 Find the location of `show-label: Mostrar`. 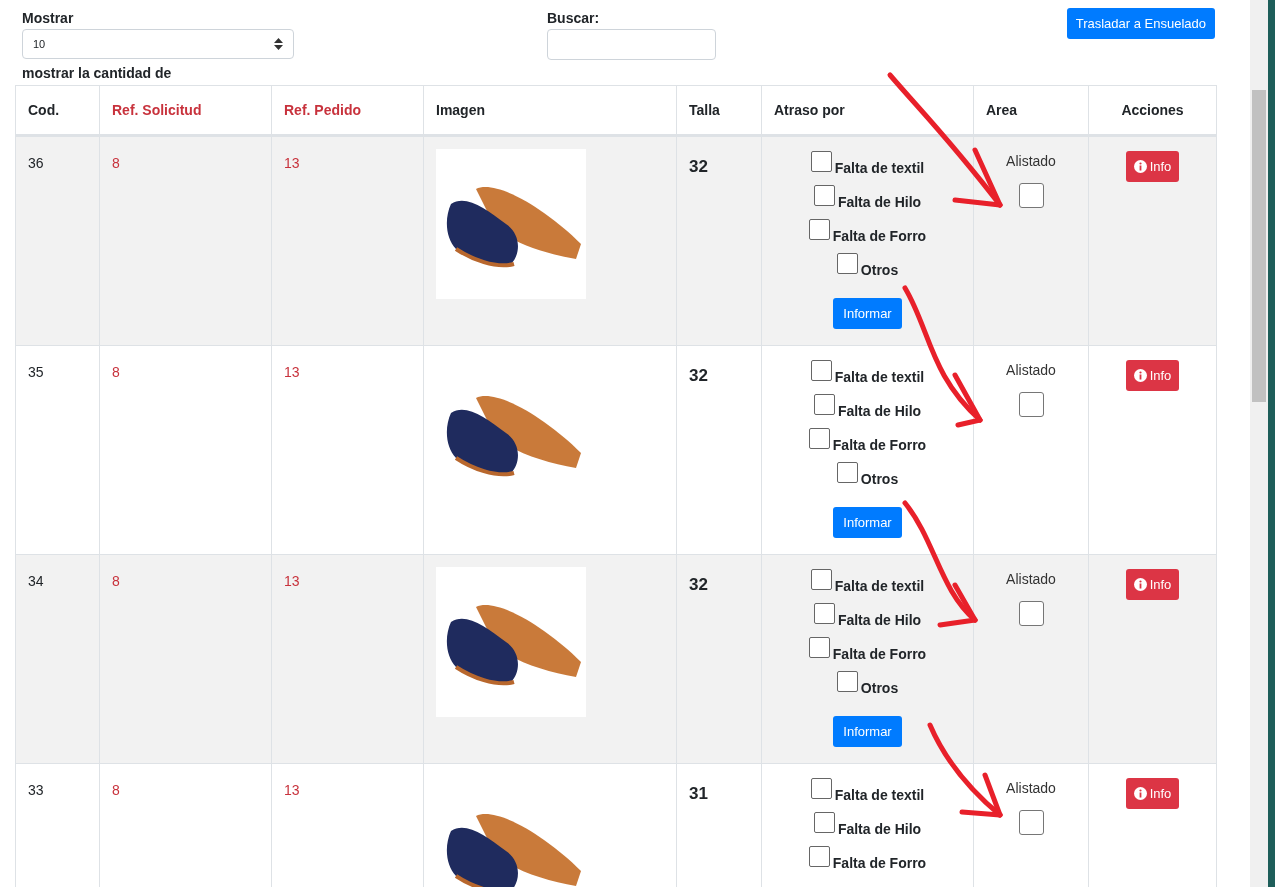

show-label: Mostrar is located at coordinates (48, 18).